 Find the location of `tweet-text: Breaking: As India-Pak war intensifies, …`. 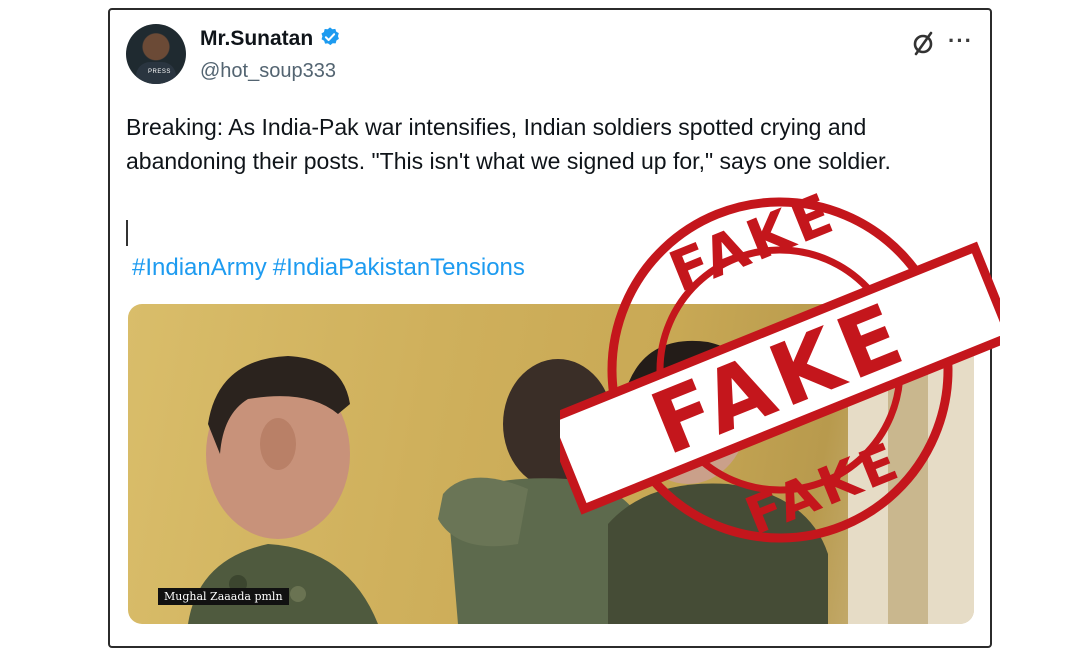

tweet-text: Breaking: As India-Pak war intensifies, … is located at coordinates (508, 144).